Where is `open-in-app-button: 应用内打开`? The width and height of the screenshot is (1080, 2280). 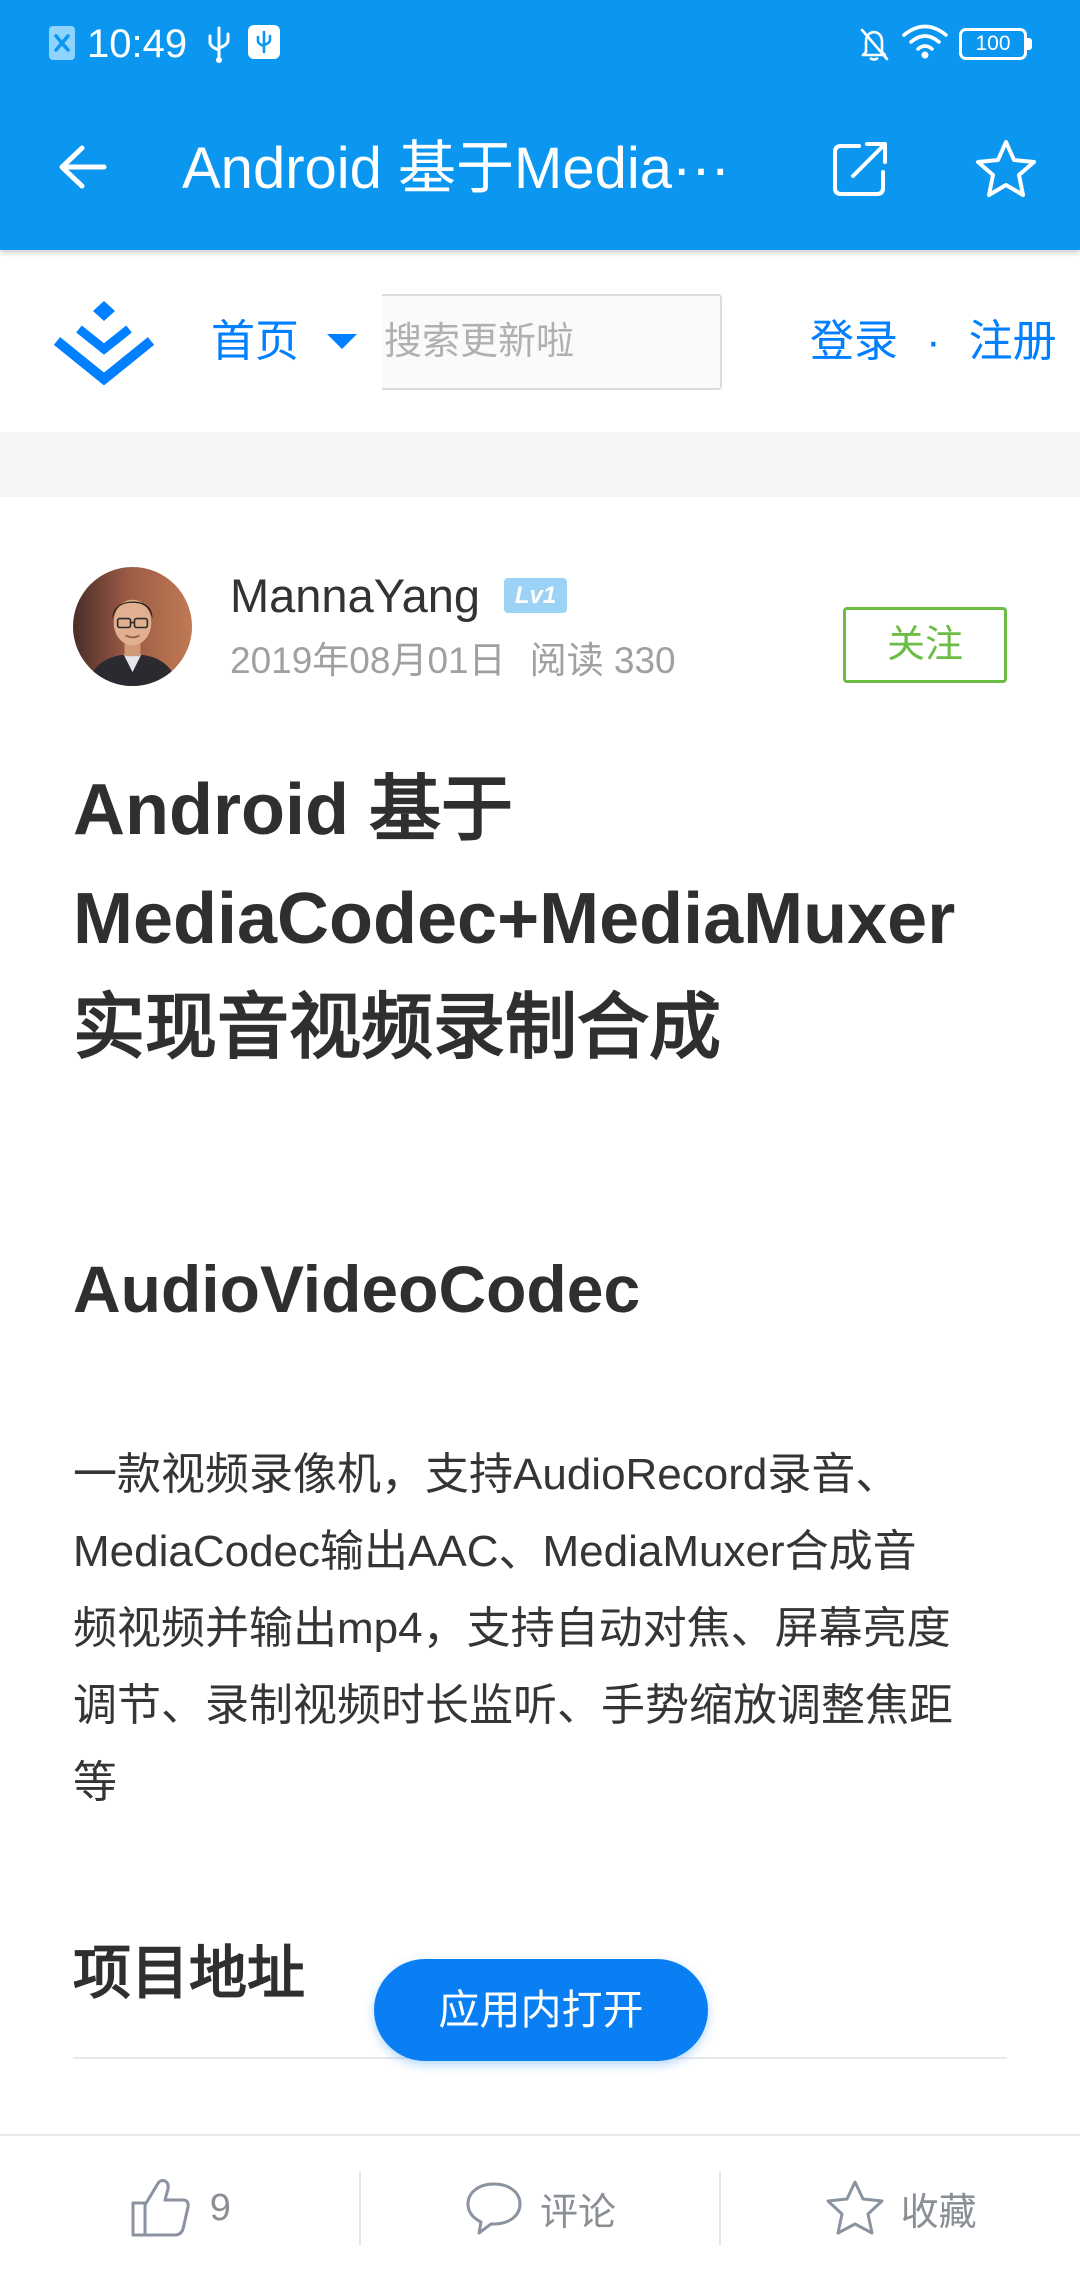 open-in-app-button: 应用内打开 is located at coordinates (541, 2010).